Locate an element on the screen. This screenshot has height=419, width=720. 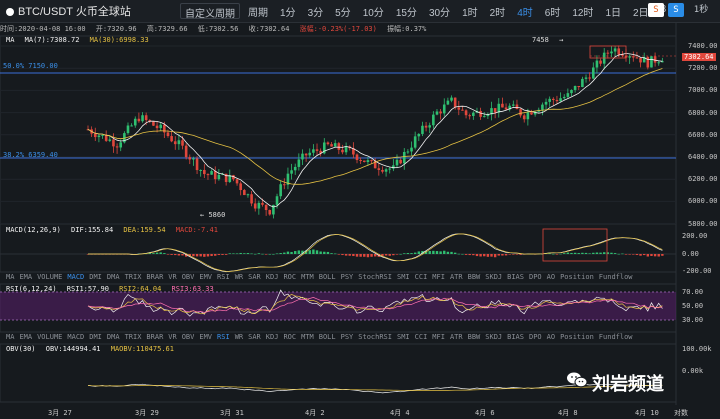
log-scale-toggle: 对数 is located at coordinates (681, 413).